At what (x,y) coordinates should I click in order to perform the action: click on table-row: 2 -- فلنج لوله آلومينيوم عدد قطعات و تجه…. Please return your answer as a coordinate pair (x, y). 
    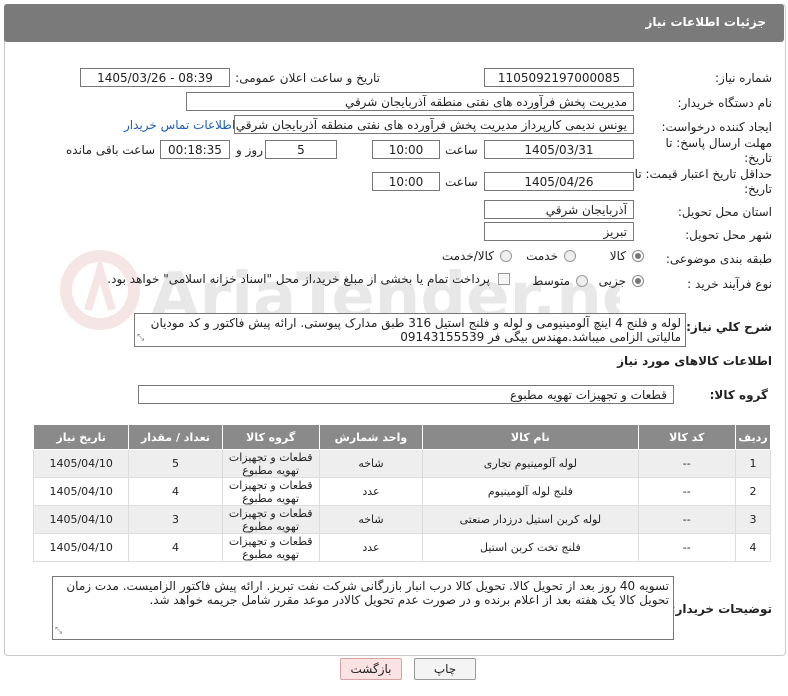
    Looking at the image, I should click on (402, 491).